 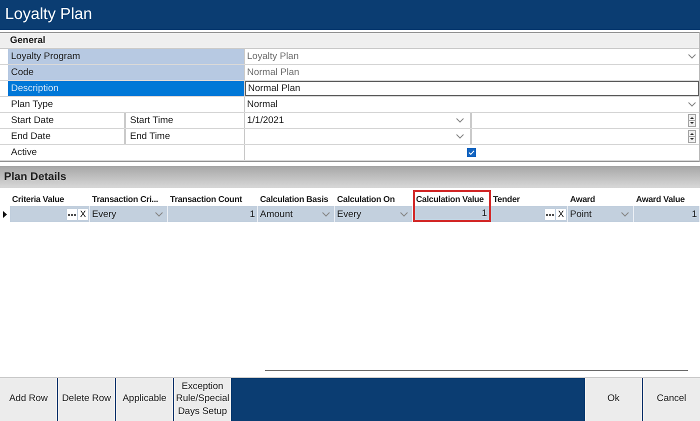 What do you see at coordinates (476, 370) in the screenshot?
I see `horizontal-scrollbar` at bounding box center [476, 370].